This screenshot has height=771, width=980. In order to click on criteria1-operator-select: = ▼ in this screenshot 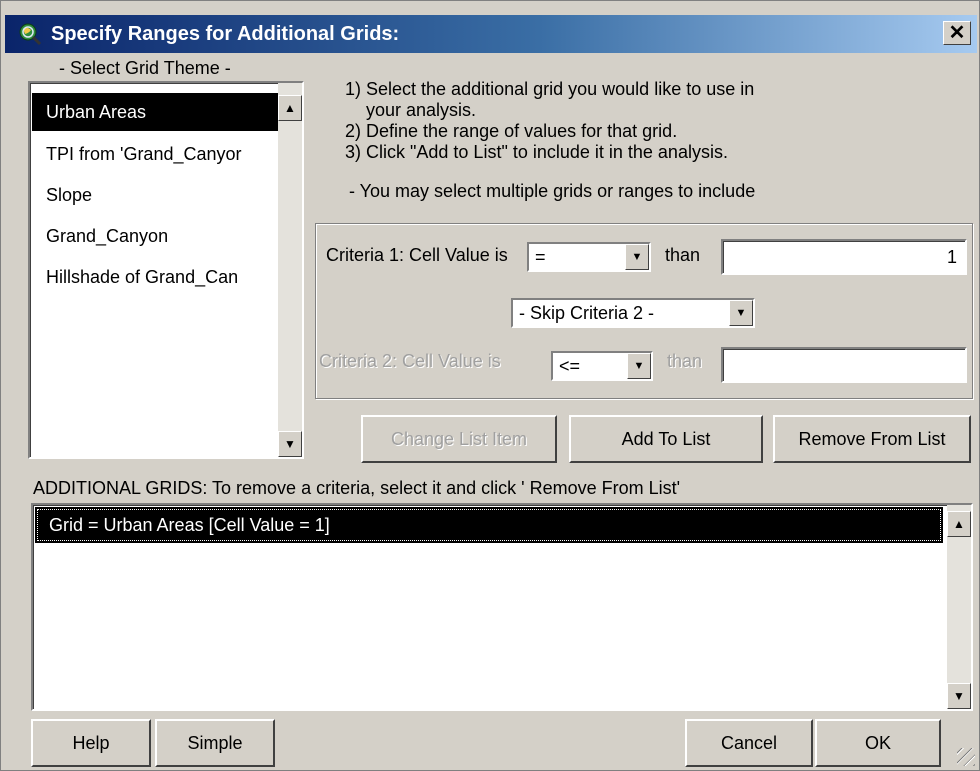, I will do `click(589, 257)`.